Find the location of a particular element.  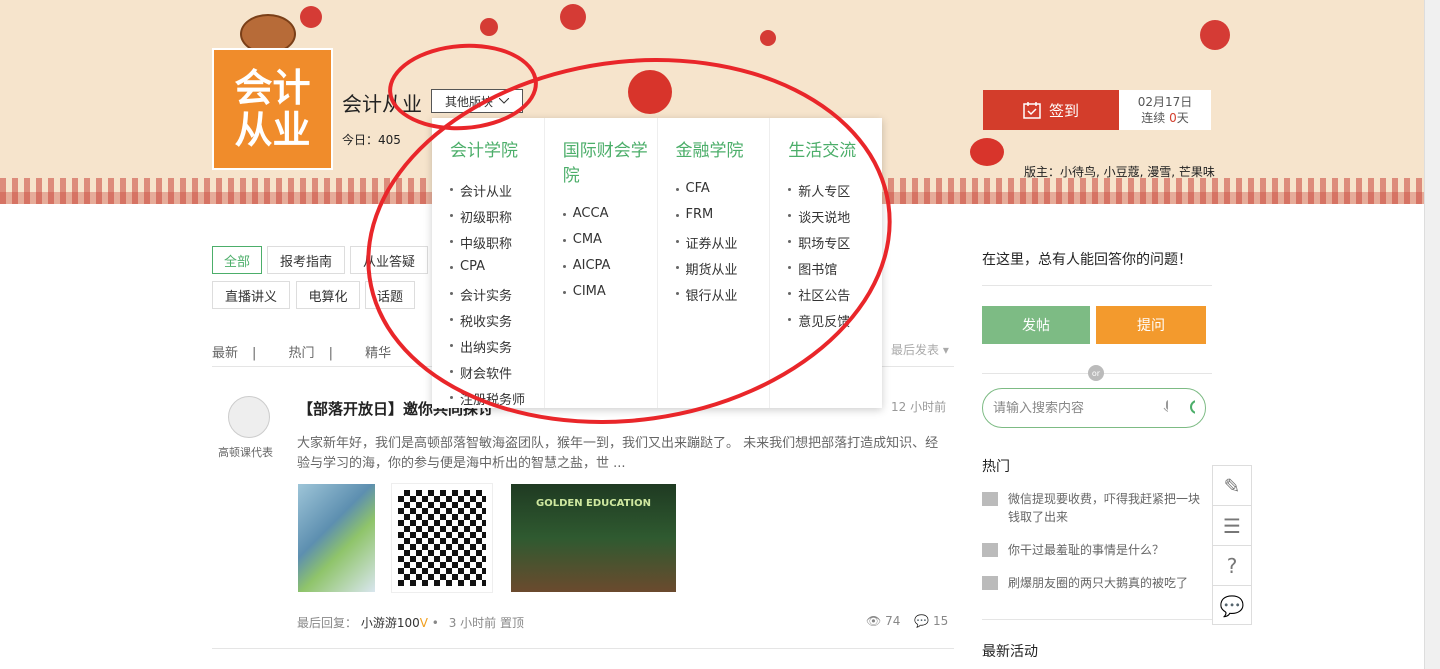

comment-count: 15 is located at coordinates (940, 621).